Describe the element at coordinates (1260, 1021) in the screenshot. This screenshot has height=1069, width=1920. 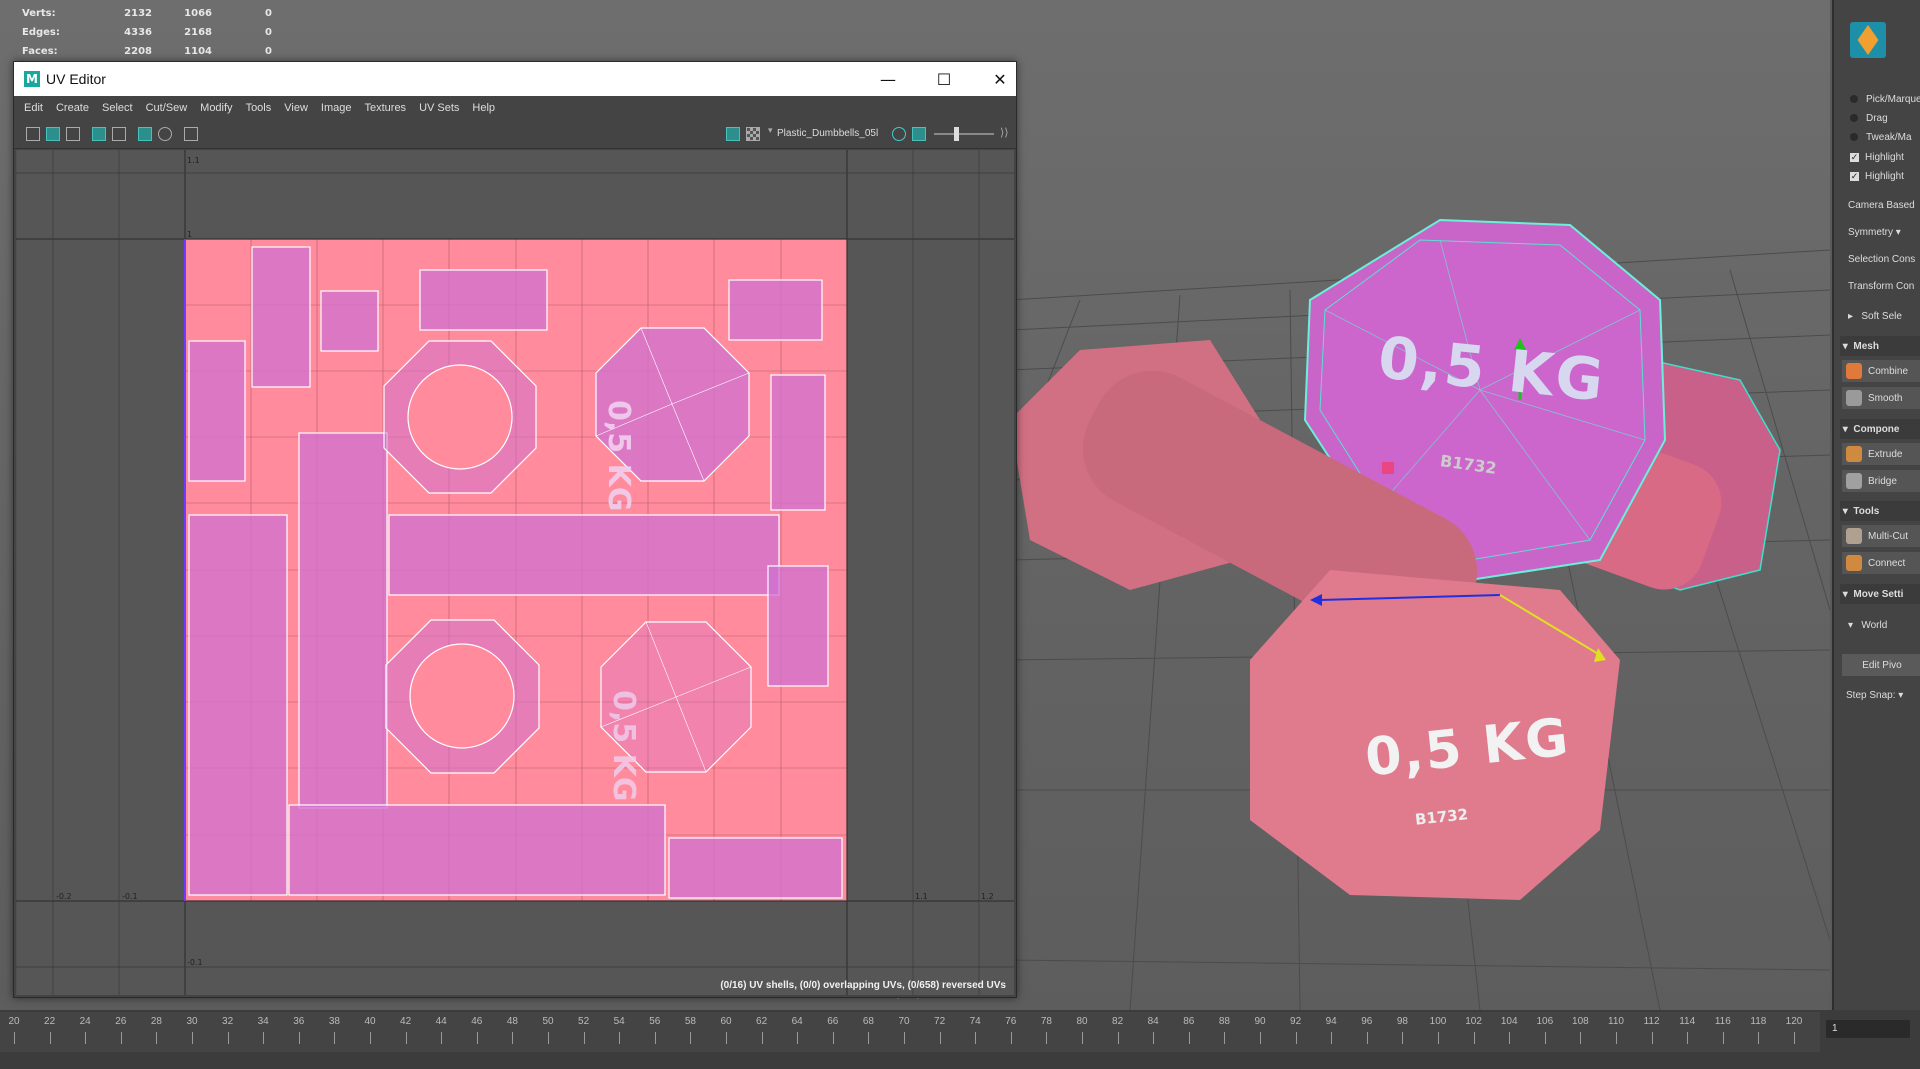
I see `timeline-tick-label: 90` at that location.